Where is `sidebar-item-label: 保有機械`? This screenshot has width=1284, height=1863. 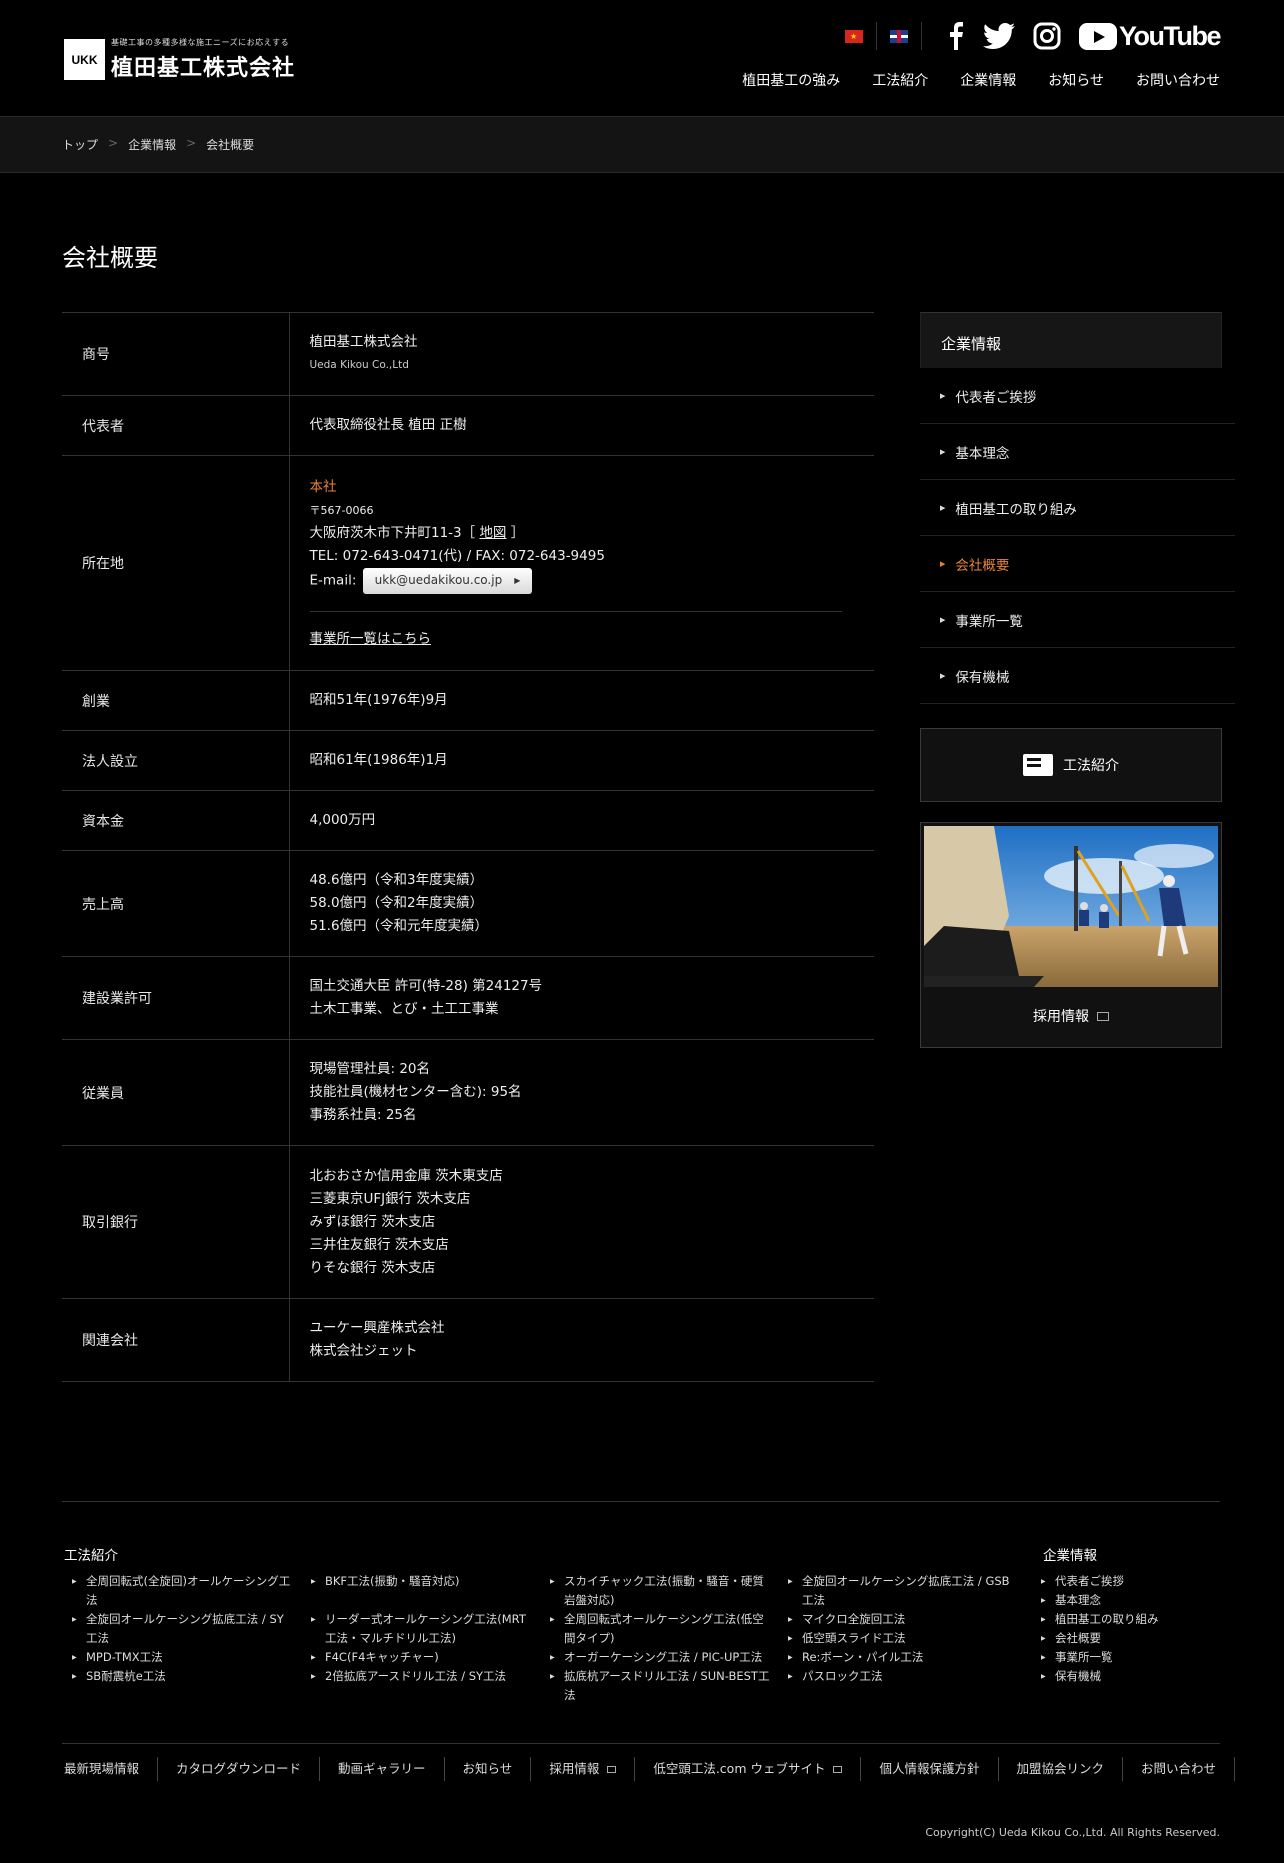 sidebar-item-label: 保有機械 is located at coordinates (982, 677).